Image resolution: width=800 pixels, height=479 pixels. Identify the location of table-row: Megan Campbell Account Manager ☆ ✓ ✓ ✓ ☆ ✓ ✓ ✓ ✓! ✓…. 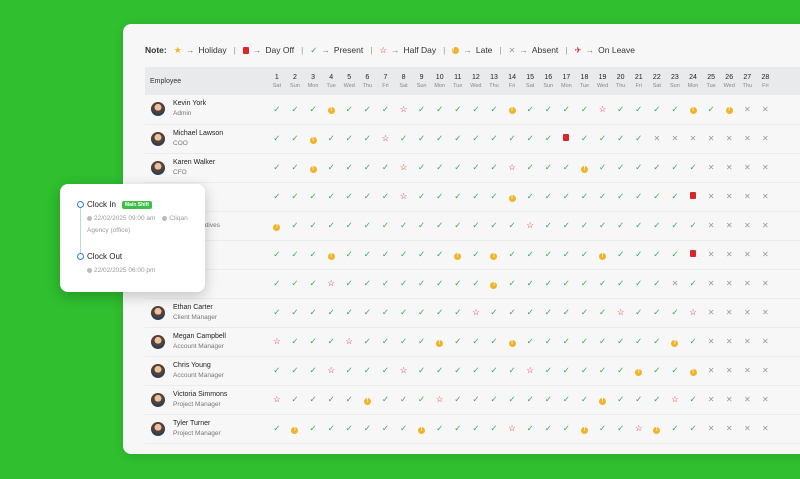
(472, 341).